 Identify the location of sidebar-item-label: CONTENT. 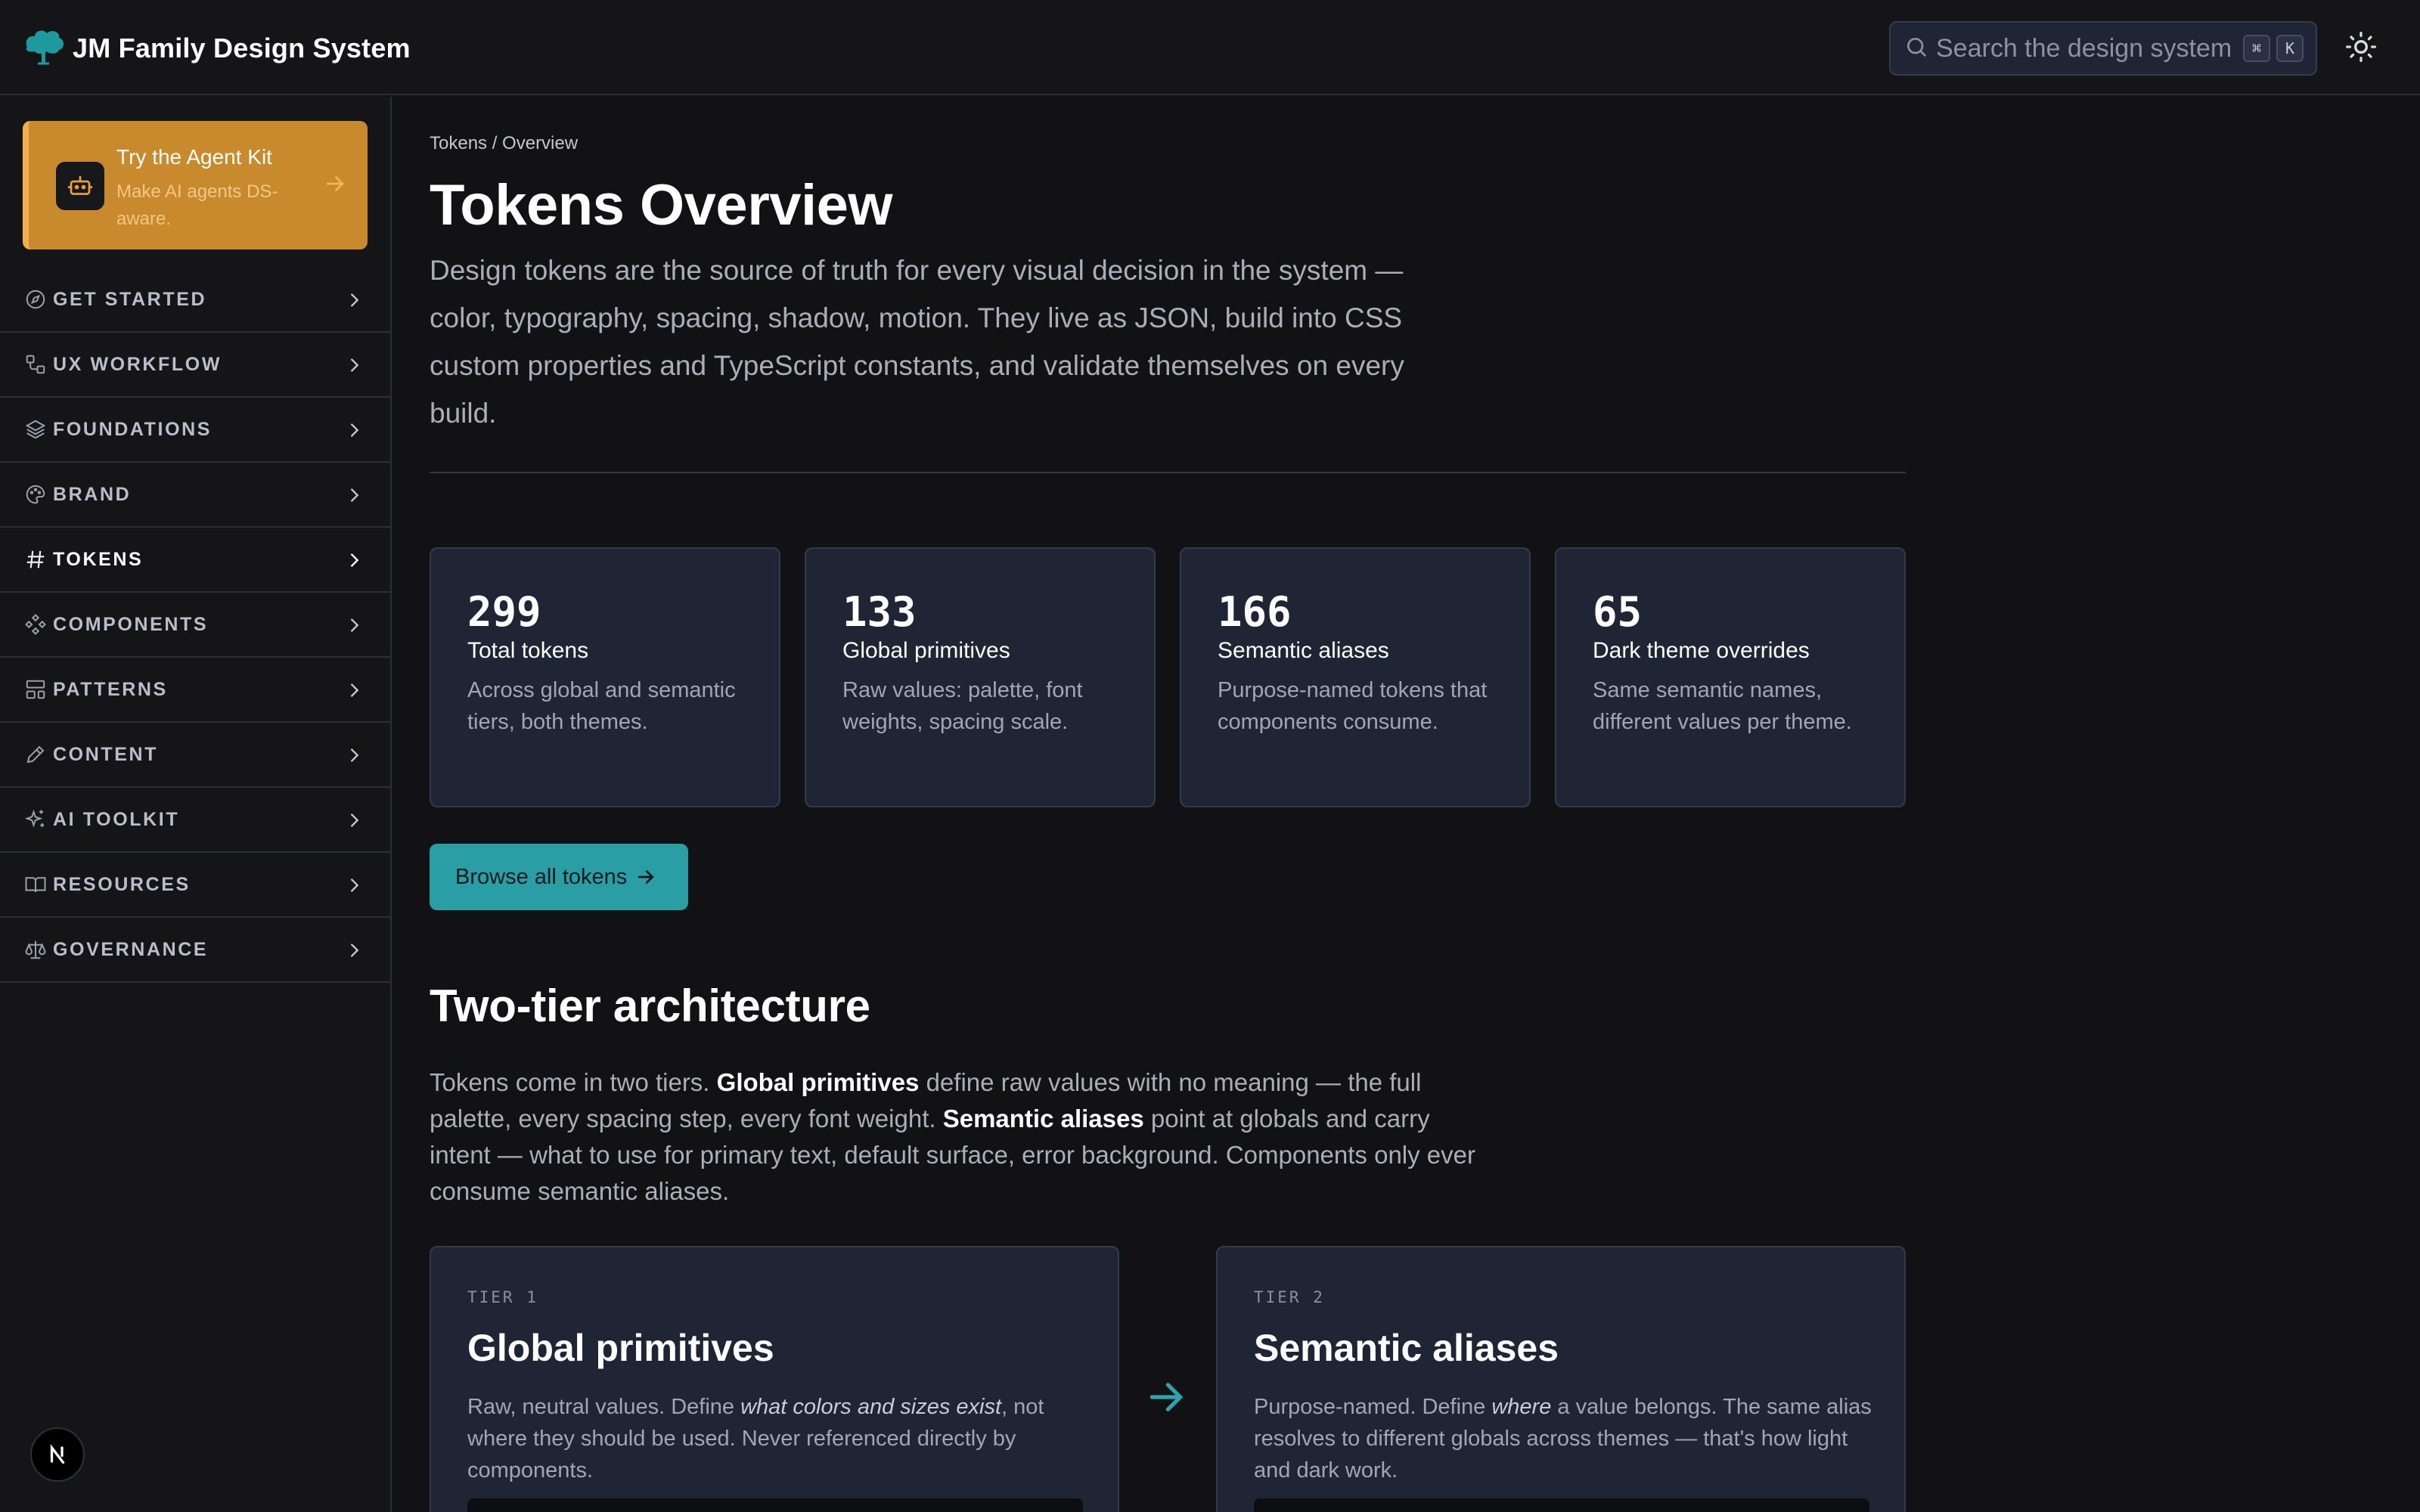
(106, 754).